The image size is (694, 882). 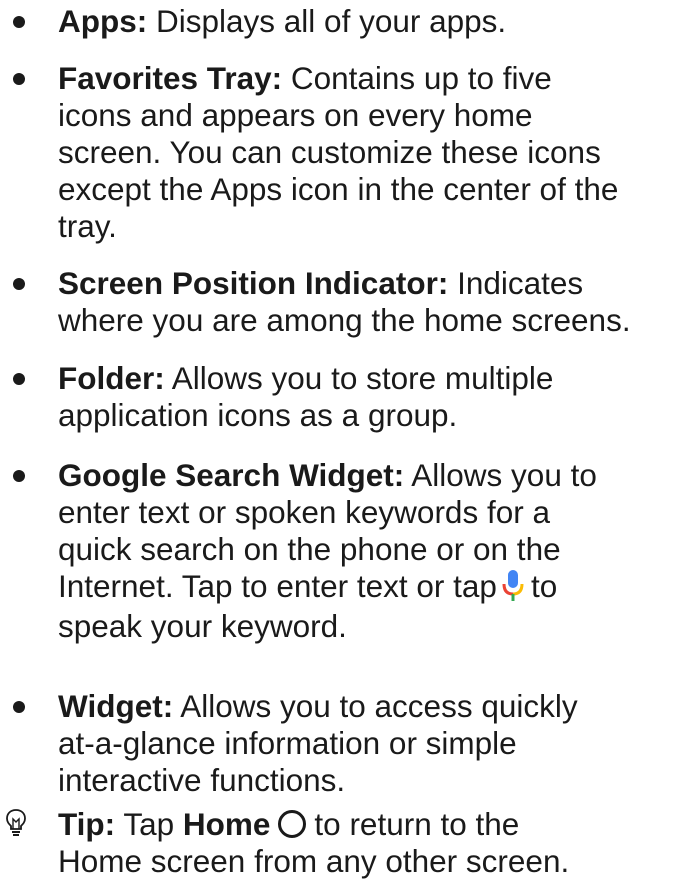 What do you see at coordinates (111, 378) in the screenshot?
I see `term-label: Folder:` at bounding box center [111, 378].